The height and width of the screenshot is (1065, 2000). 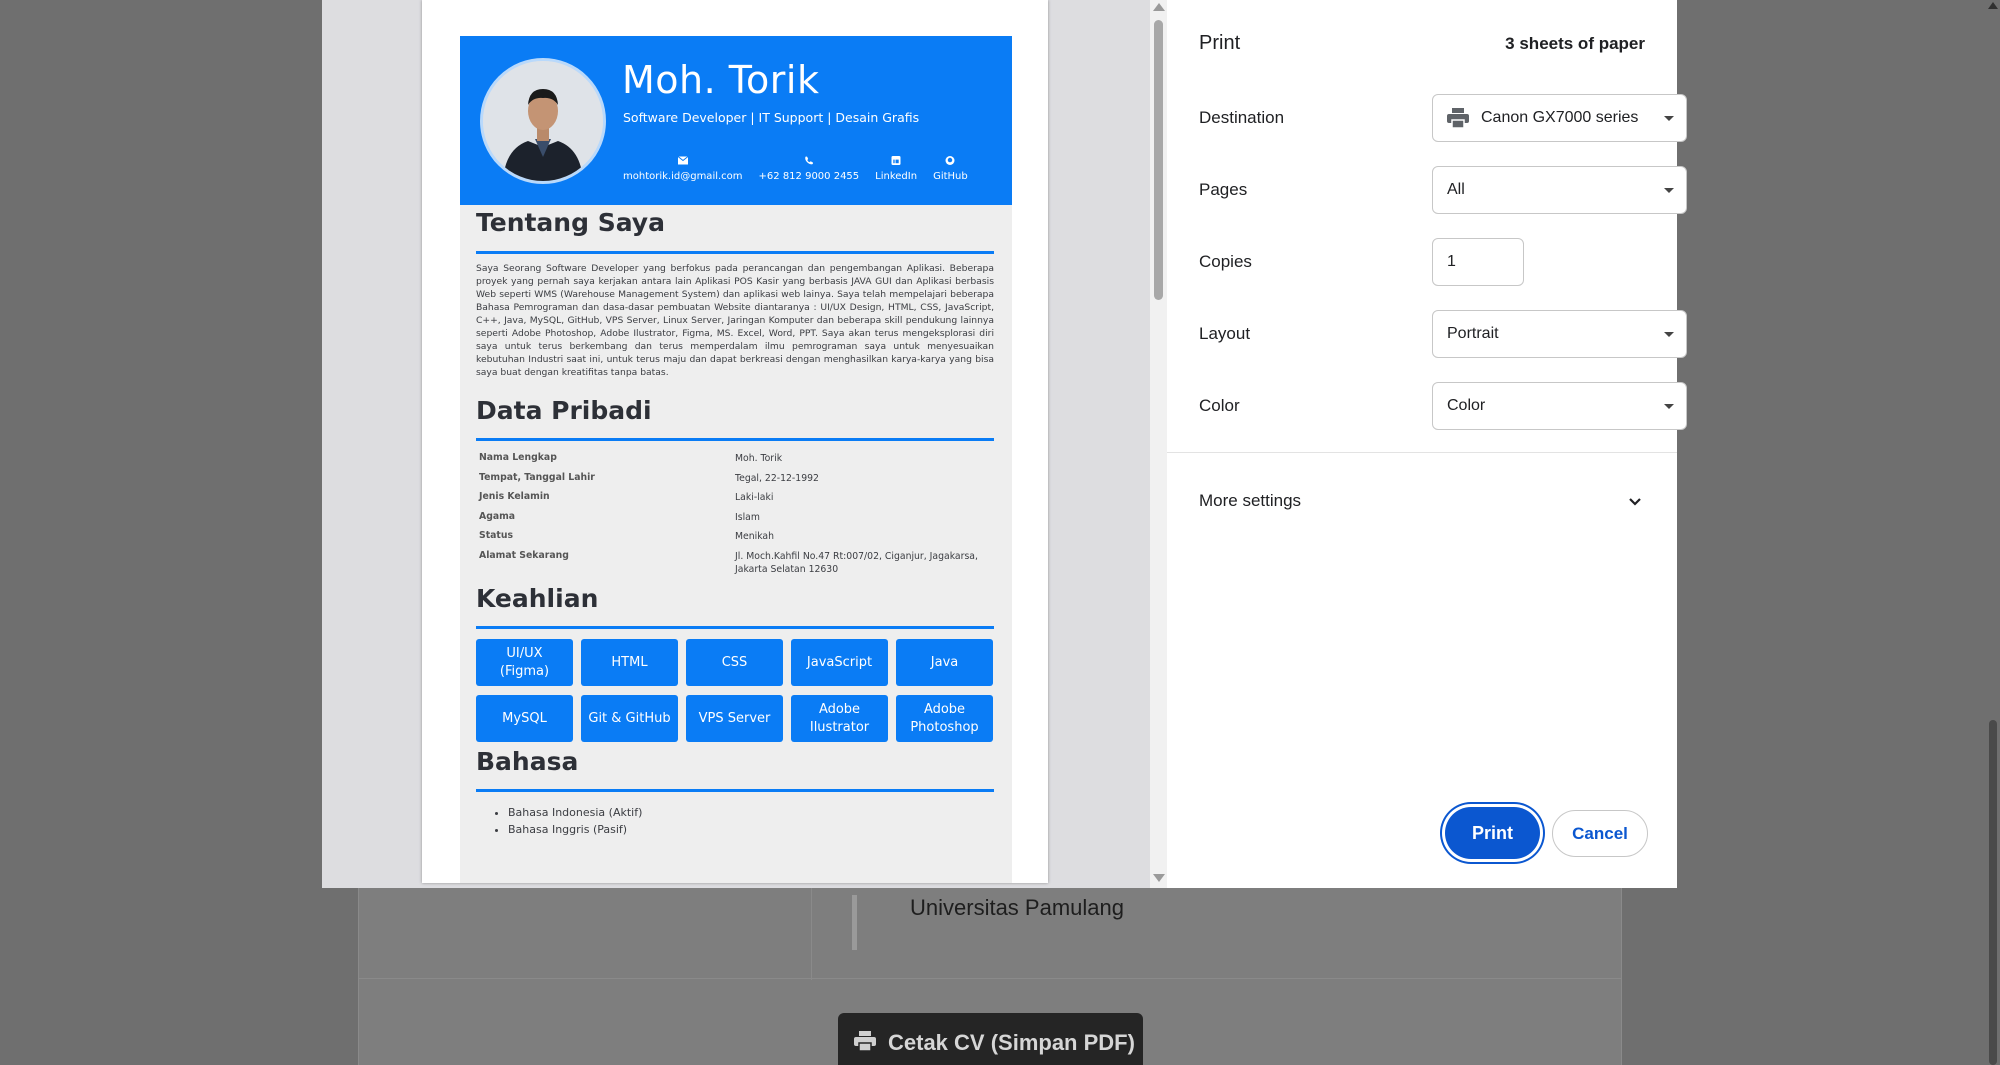 I want to click on contact-label: mohtorik.id@gmail.com, so click(x=683, y=176).